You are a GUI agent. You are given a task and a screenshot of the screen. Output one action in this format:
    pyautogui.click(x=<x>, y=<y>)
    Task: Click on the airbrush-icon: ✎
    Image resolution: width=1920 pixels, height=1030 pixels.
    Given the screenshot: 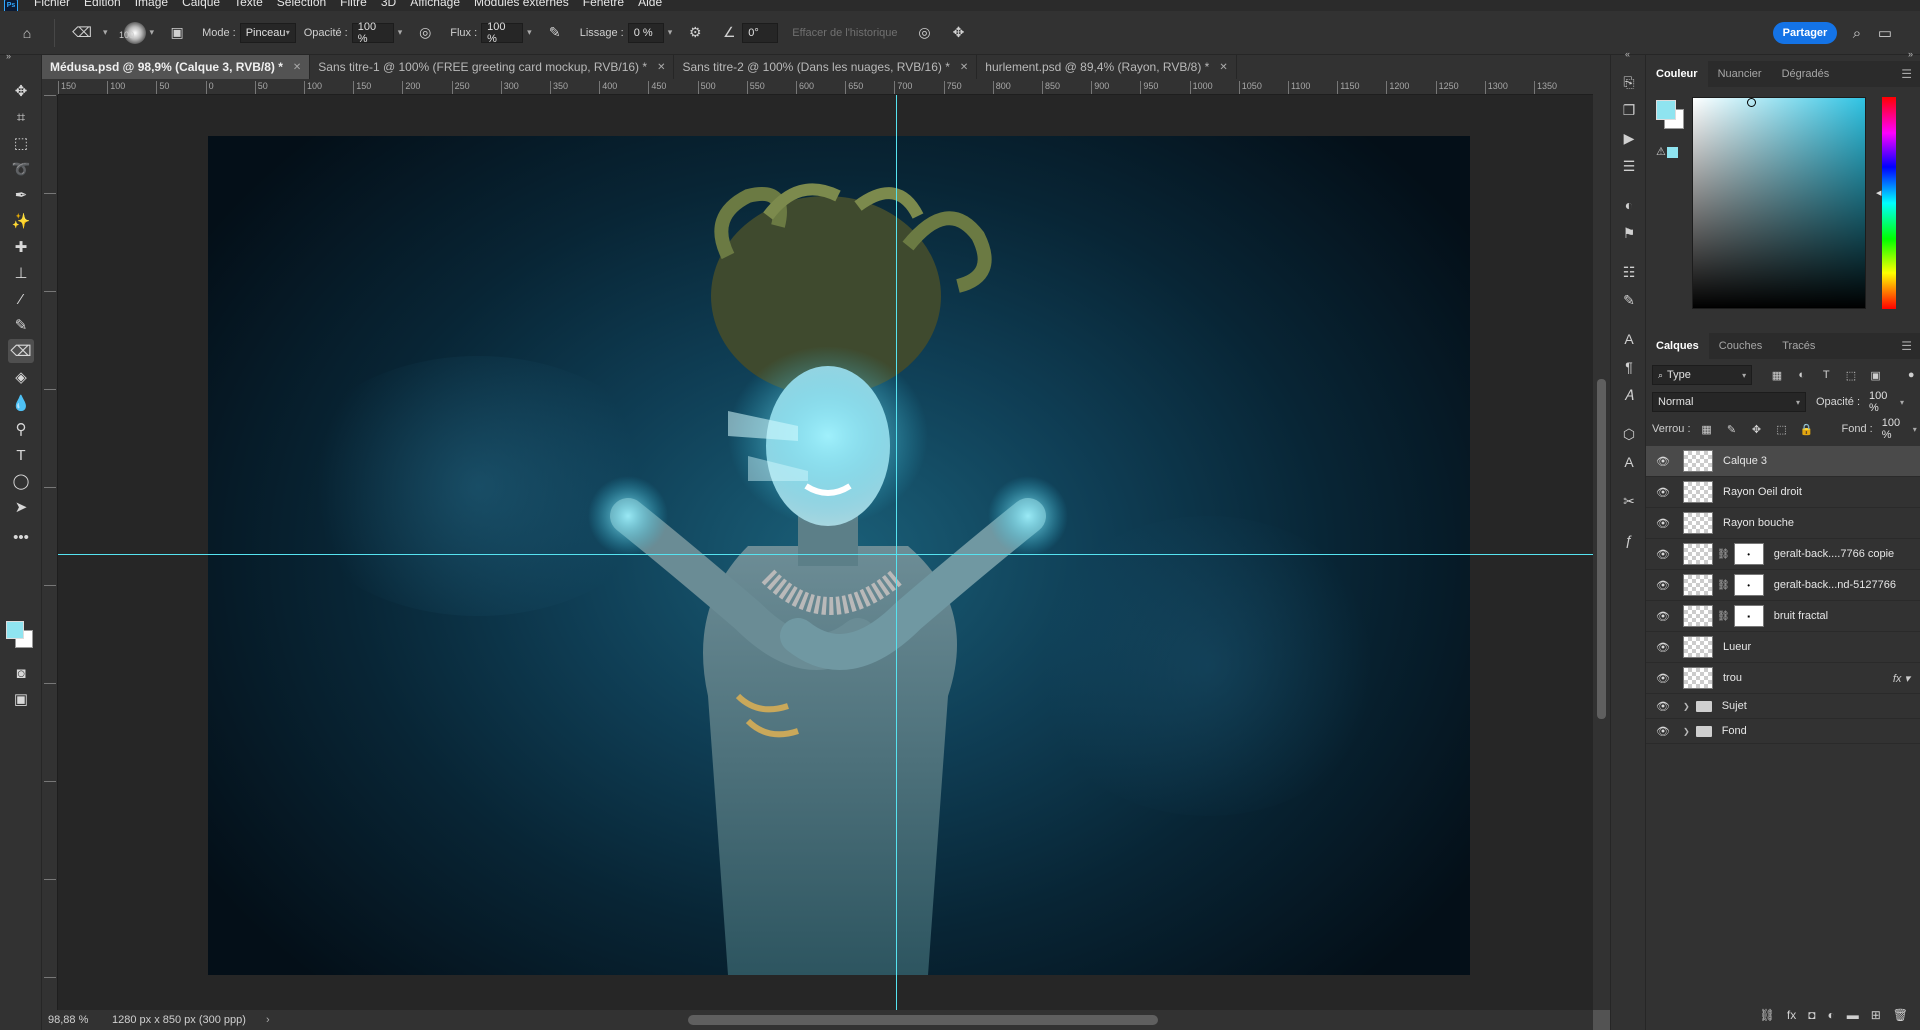 What is the action you would take?
    pyautogui.click(x=555, y=33)
    